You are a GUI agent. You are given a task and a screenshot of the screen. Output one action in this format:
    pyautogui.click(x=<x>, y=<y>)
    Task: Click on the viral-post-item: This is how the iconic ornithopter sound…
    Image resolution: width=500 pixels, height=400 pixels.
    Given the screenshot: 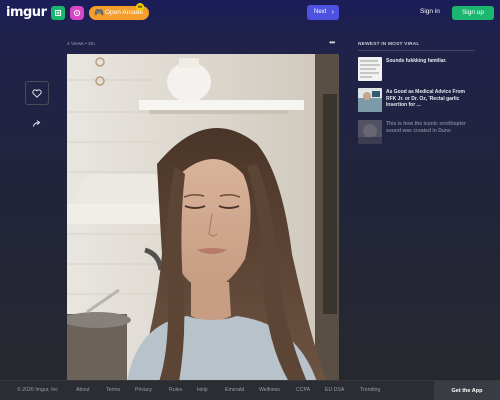 What is the action you would take?
    pyautogui.click(x=416, y=133)
    